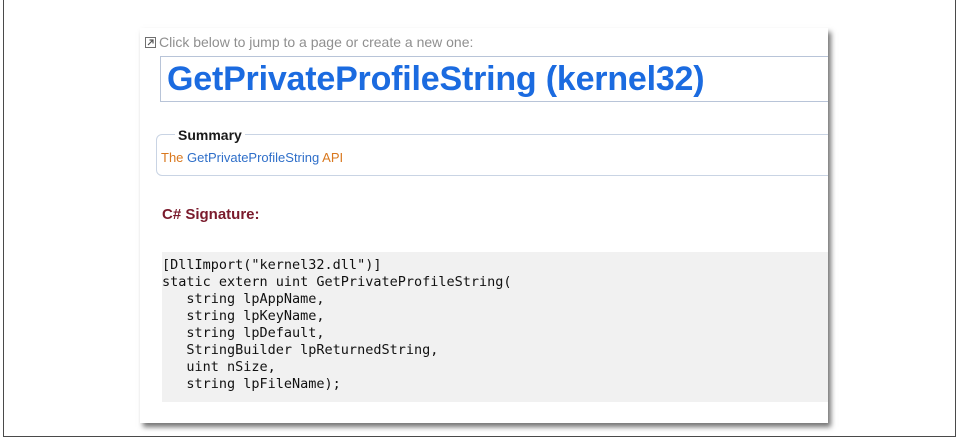 This screenshot has width=958, height=441. Describe the element at coordinates (210, 135) in the screenshot. I see `summary-heading: Summary` at that location.